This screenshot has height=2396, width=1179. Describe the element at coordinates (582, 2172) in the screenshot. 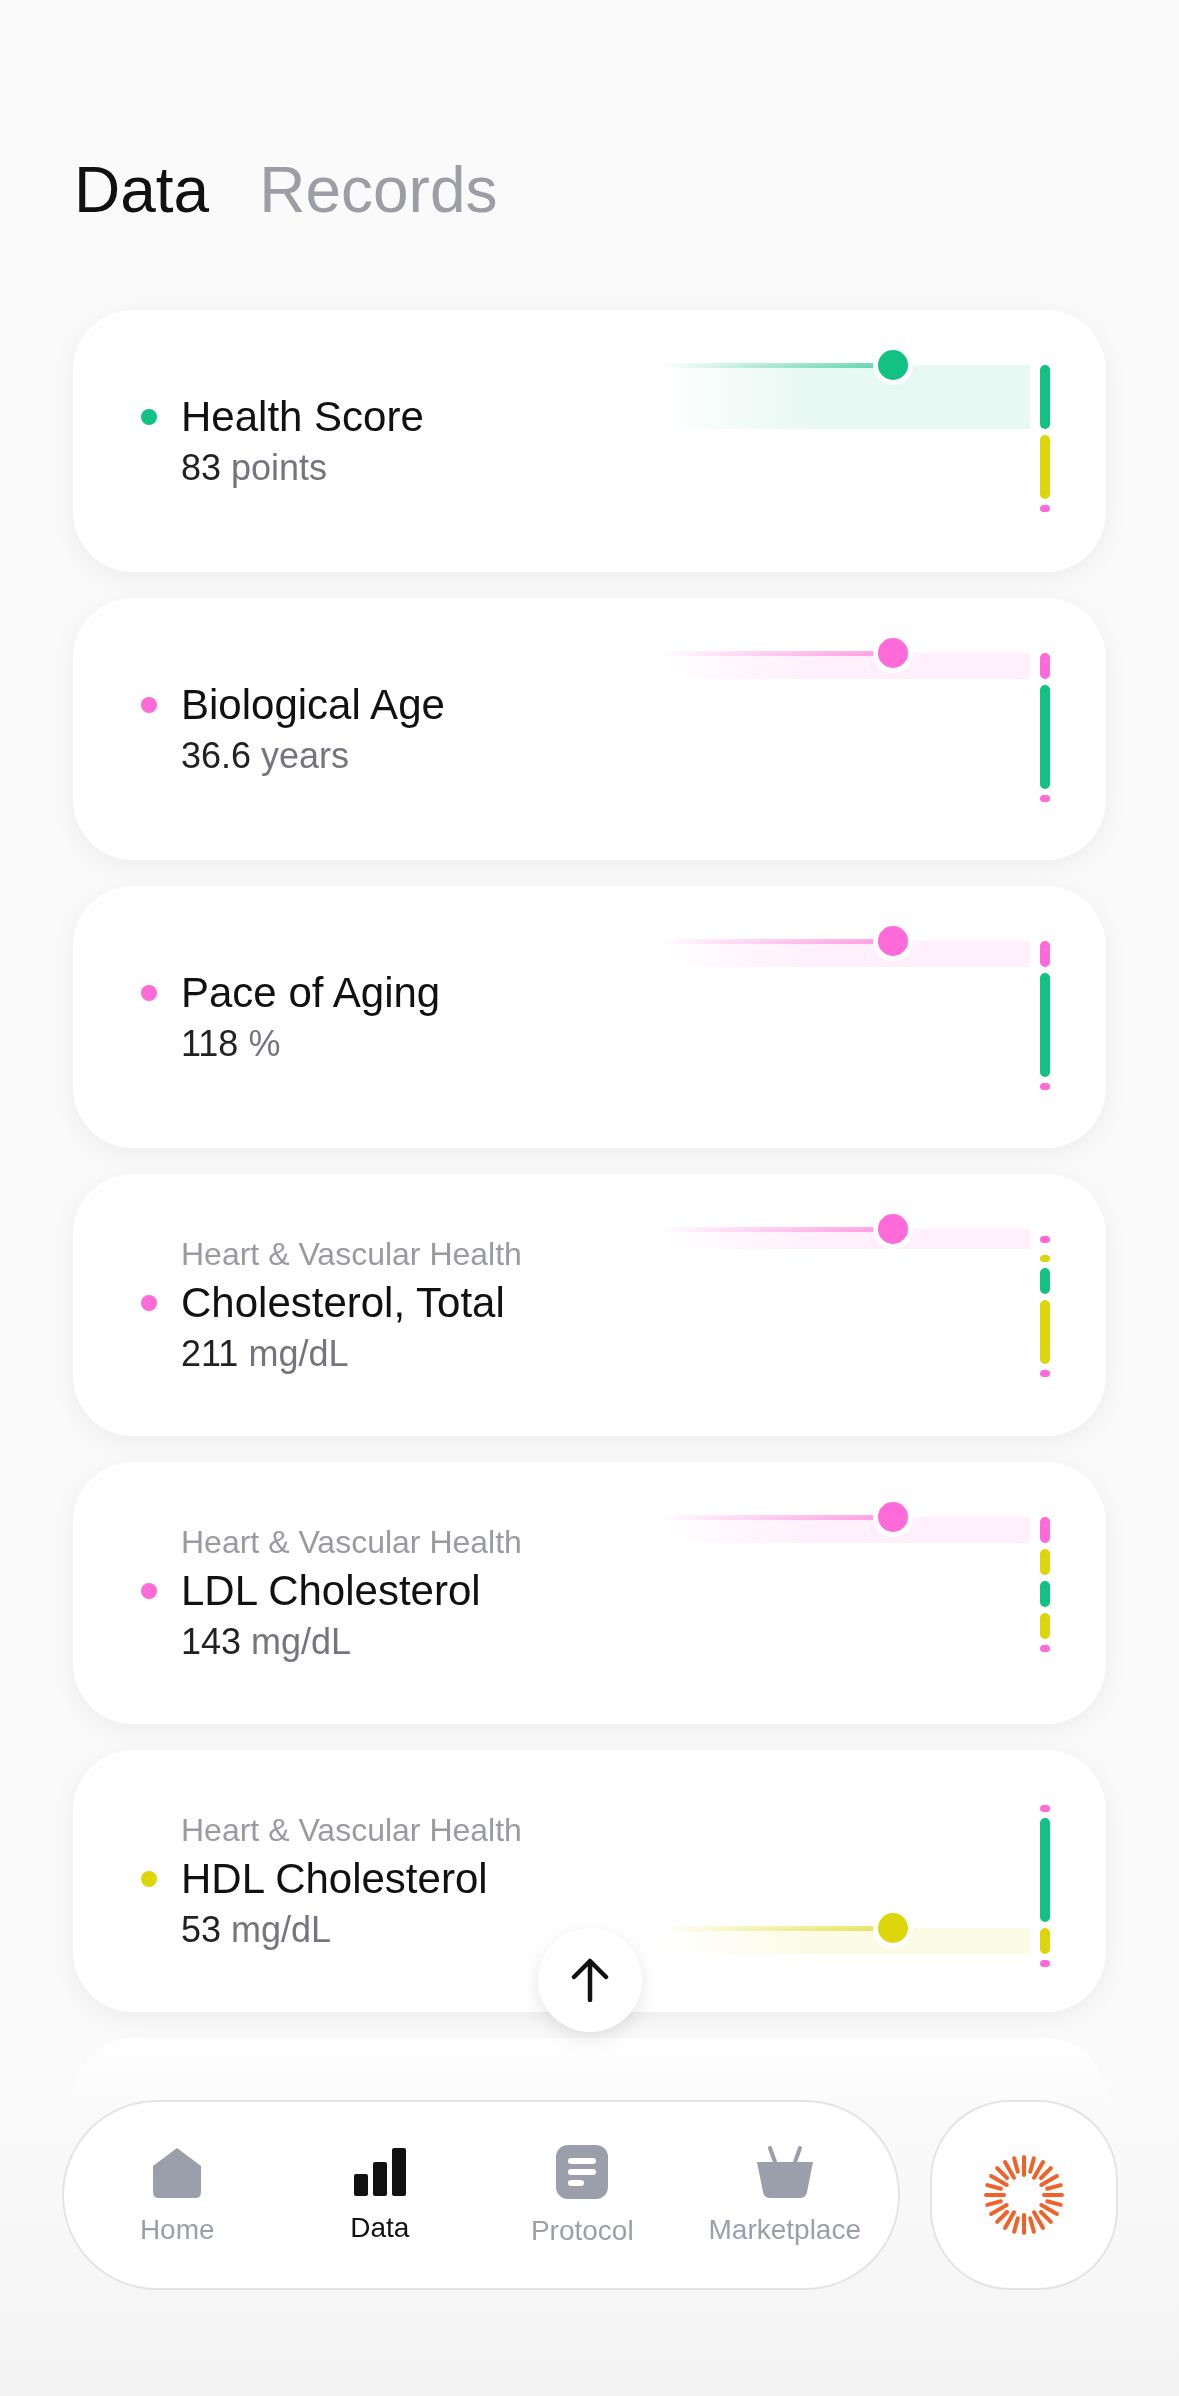

I see `document-icon` at that location.